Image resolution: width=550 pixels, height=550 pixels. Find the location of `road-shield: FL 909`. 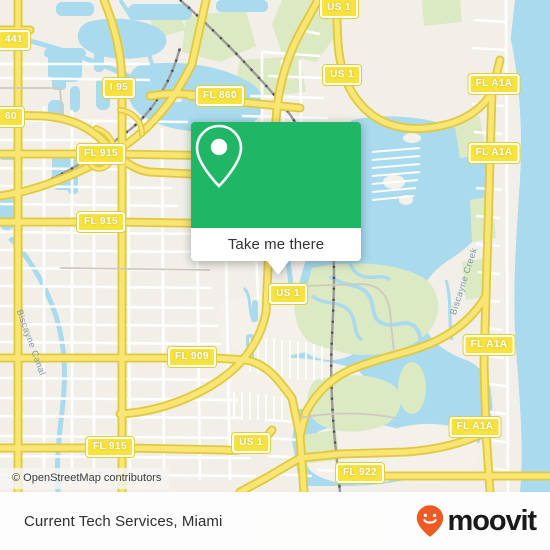

road-shield: FL 909 is located at coordinates (192, 357).